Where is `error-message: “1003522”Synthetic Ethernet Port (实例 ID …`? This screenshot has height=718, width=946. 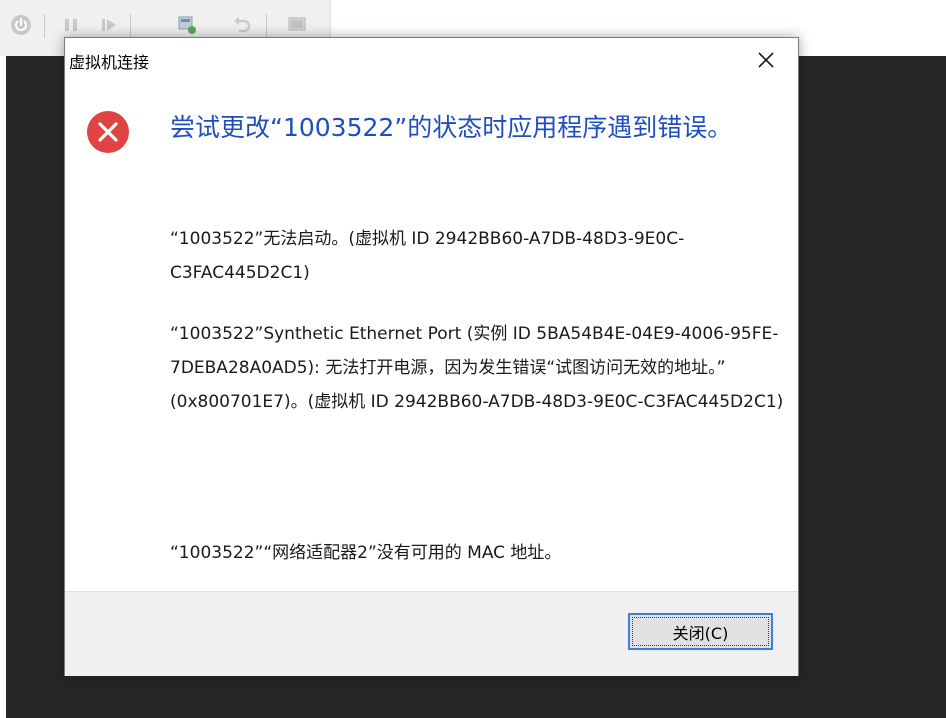 error-message: “1003522”Synthetic Ethernet Port (实例 ID … is located at coordinates (477, 368).